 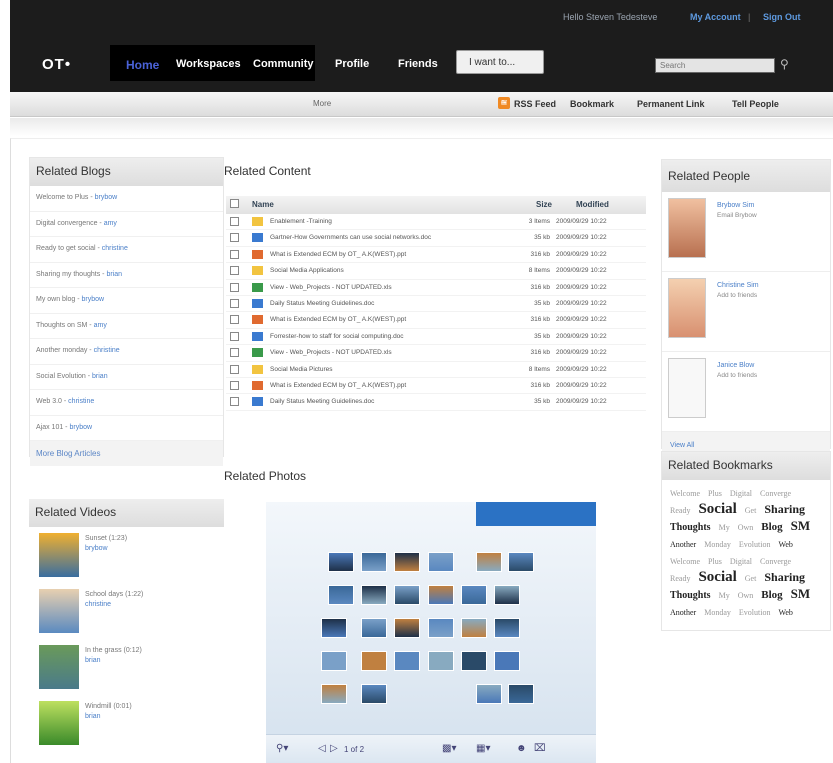 I want to click on video-author: christine, so click(x=98, y=604).